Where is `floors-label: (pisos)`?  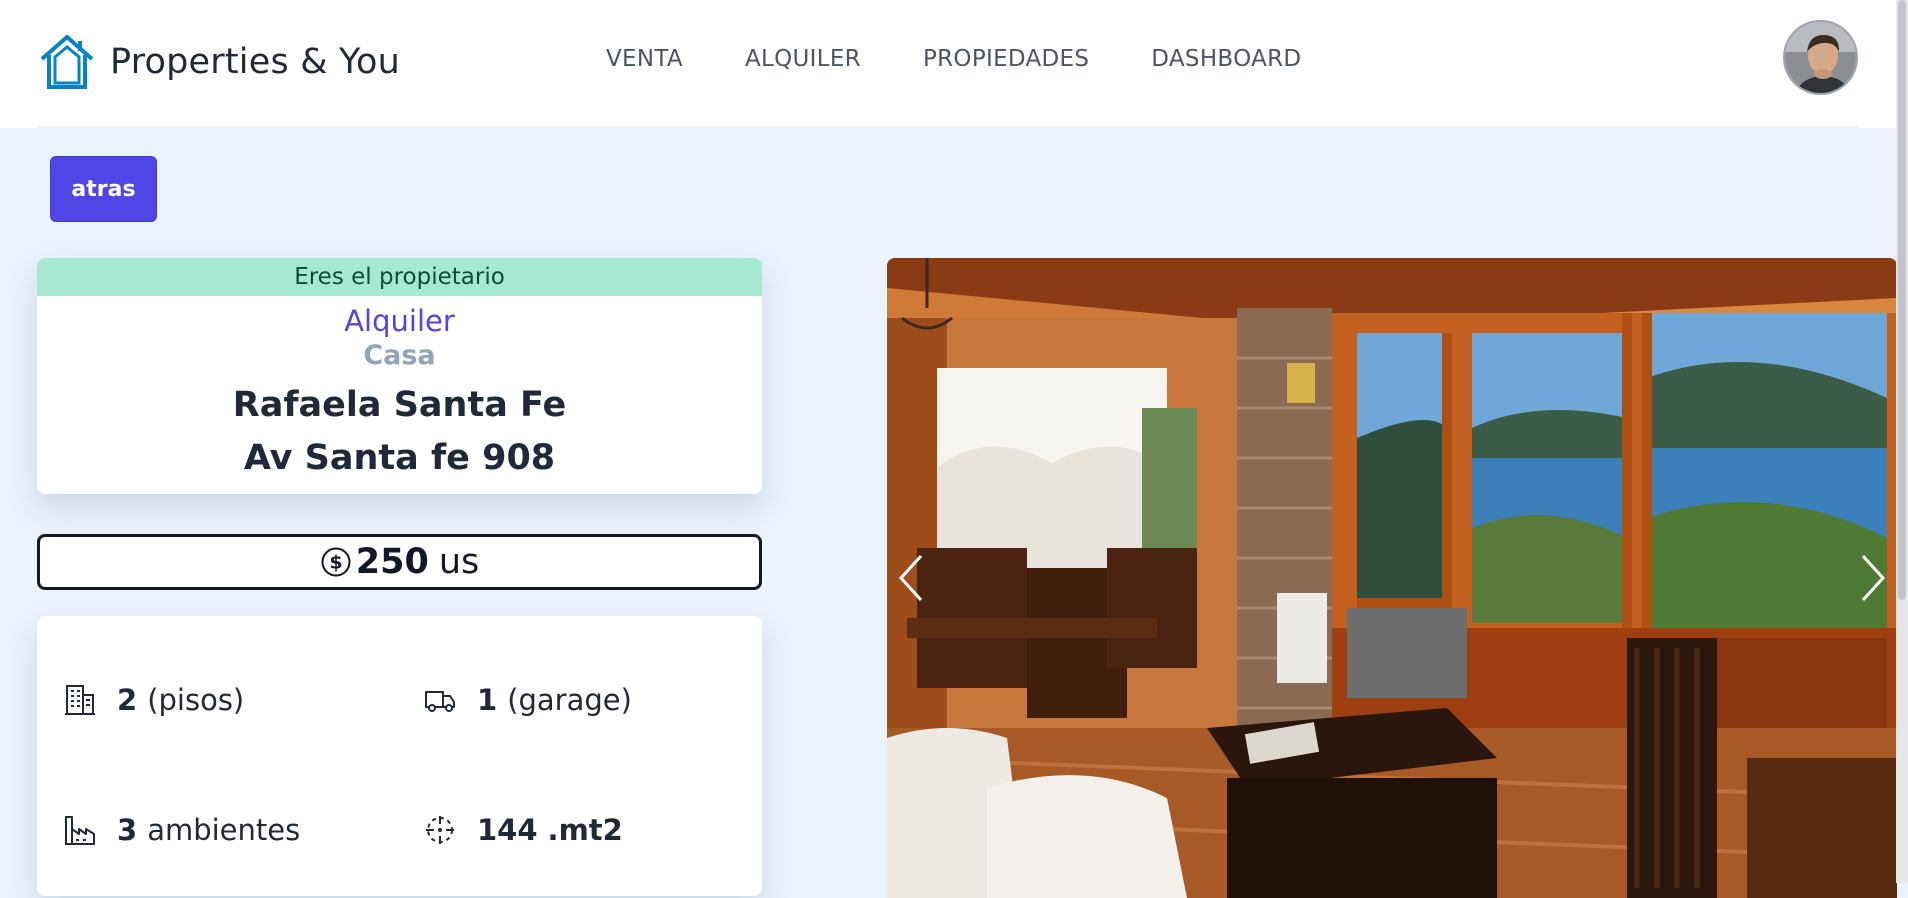 floors-label: (pisos) is located at coordinates (196, 700).